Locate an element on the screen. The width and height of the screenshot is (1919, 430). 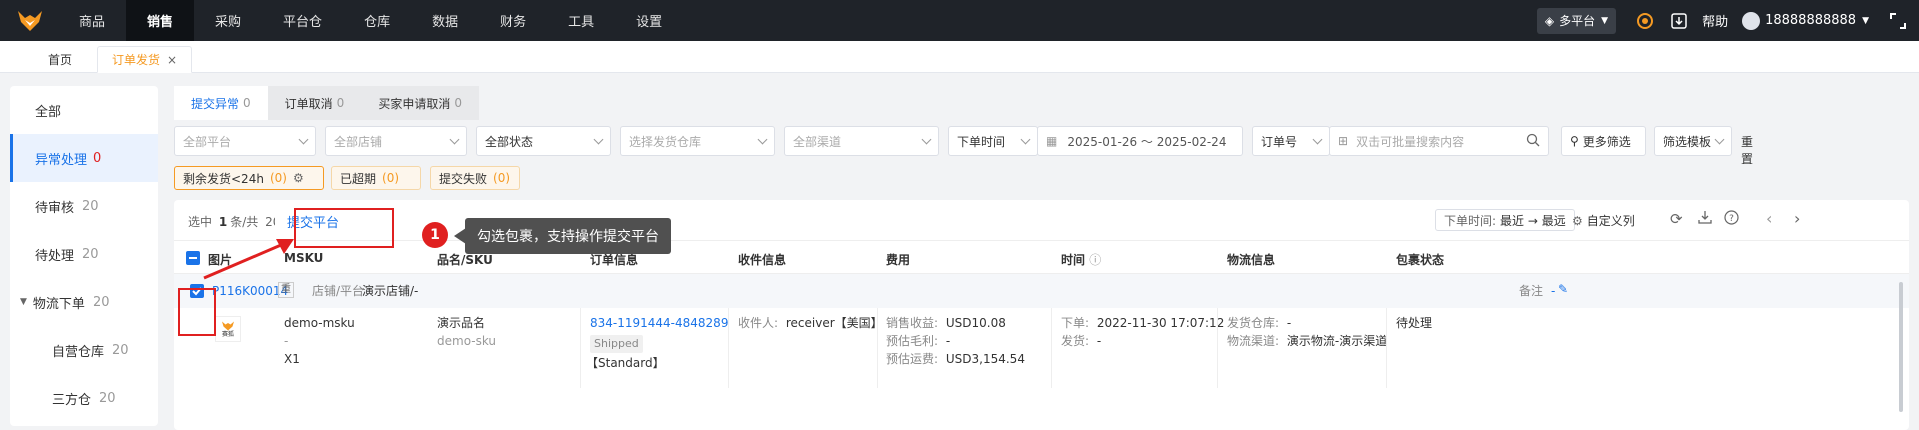
button-label: 自定义列 is located at coordinates (1610, 221).